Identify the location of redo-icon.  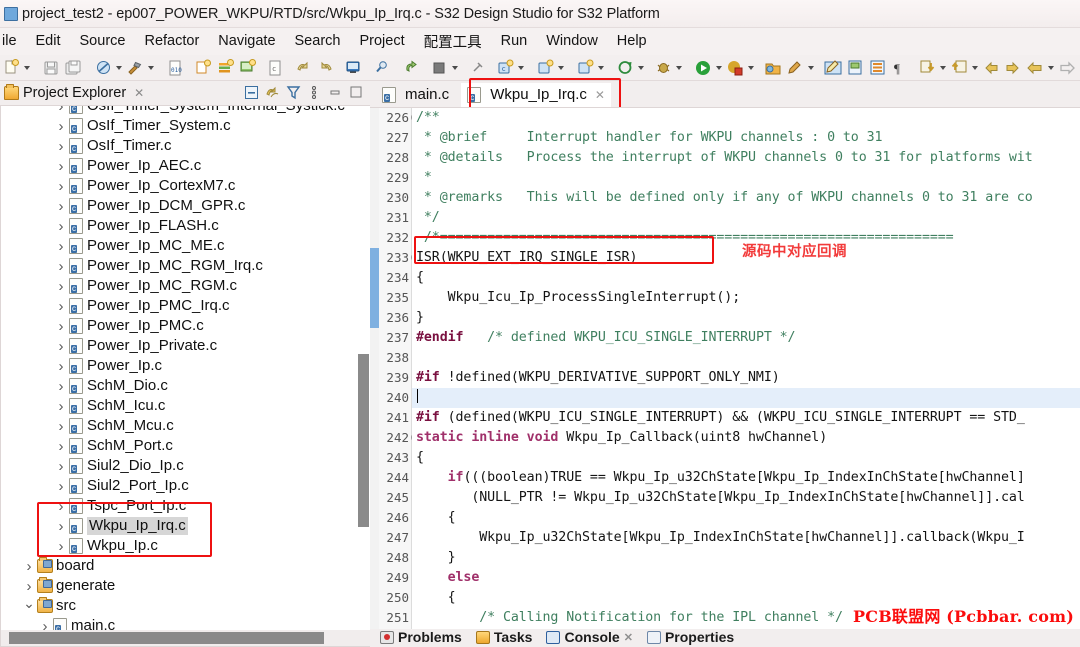
(325, 68).